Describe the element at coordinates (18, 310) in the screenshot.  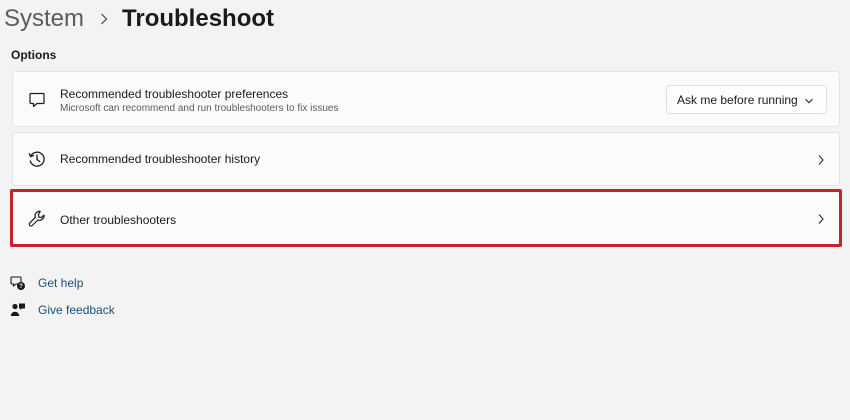
I see `feedback-icon` at that location.